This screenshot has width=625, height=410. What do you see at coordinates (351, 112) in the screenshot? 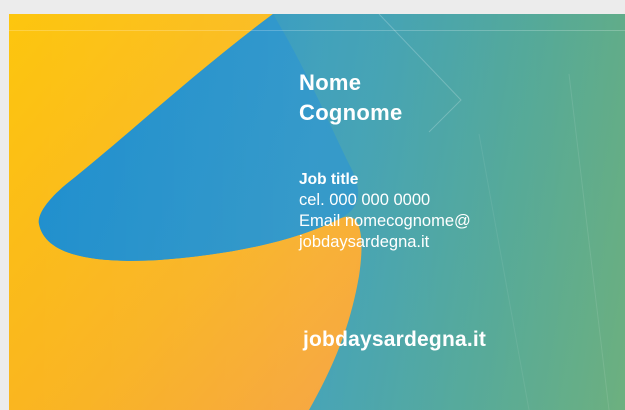
I see `last-name: Cognome` at bounding box center [351, 112].